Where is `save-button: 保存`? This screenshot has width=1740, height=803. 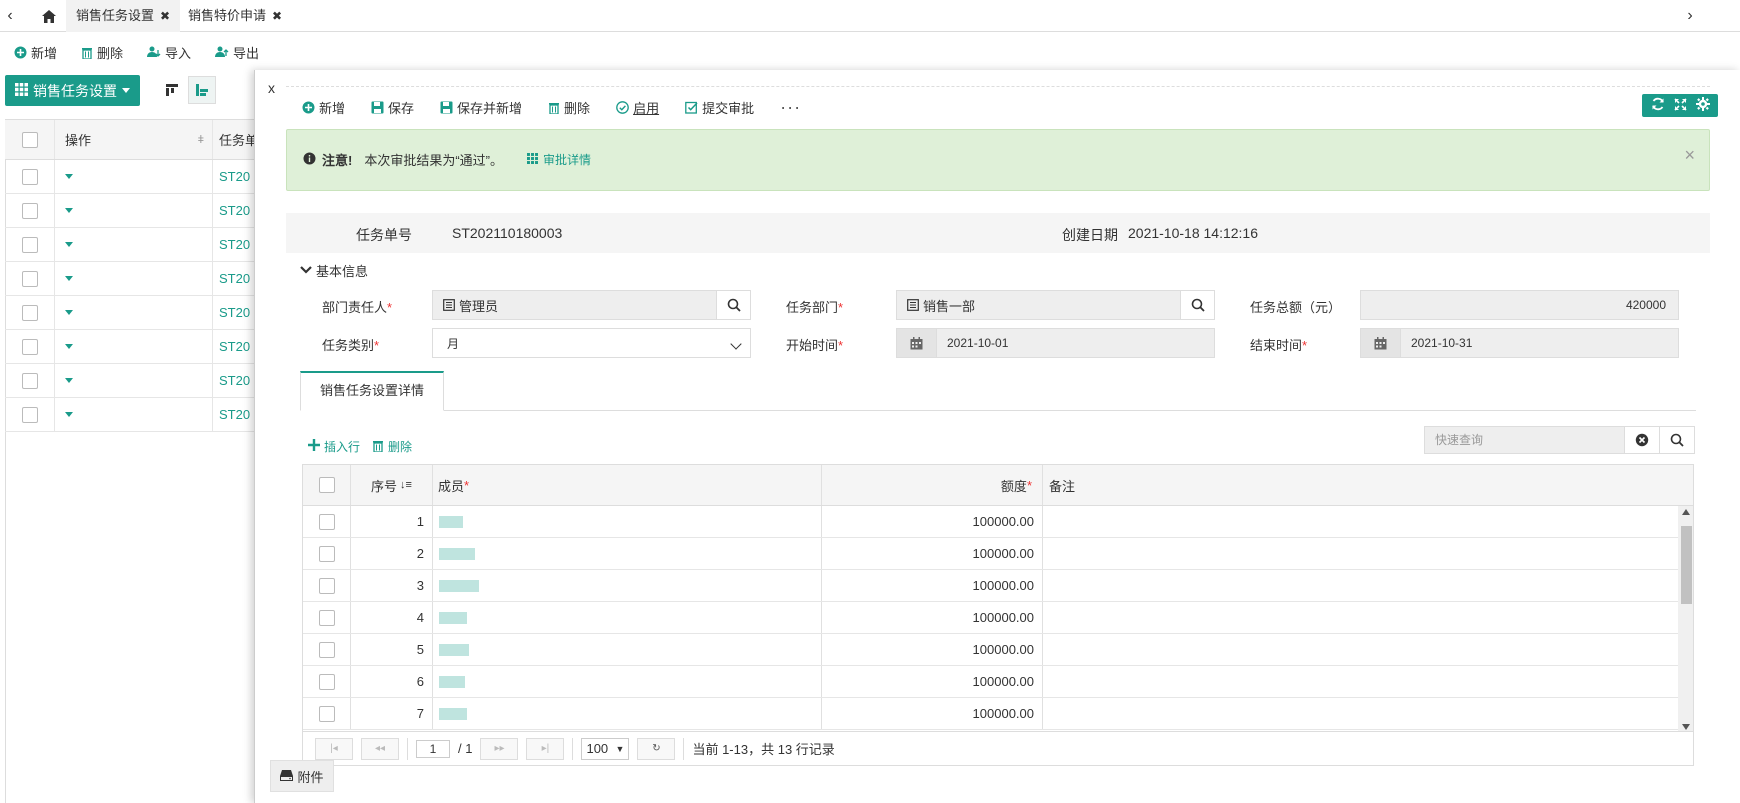 save-button: 保存 is located at coordinates (392, 107).